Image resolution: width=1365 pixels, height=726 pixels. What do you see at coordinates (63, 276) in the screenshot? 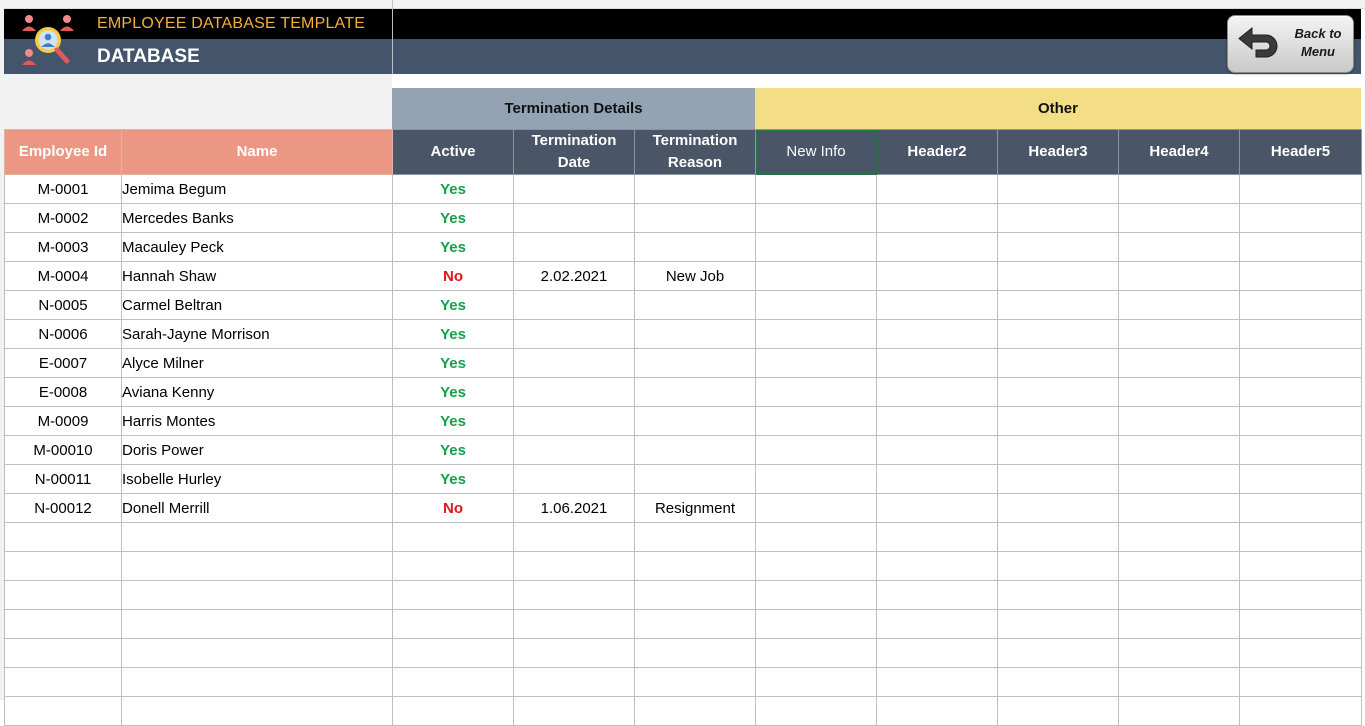
I see `cell-employee-id: M-0004` at bounding box center [63, 276].